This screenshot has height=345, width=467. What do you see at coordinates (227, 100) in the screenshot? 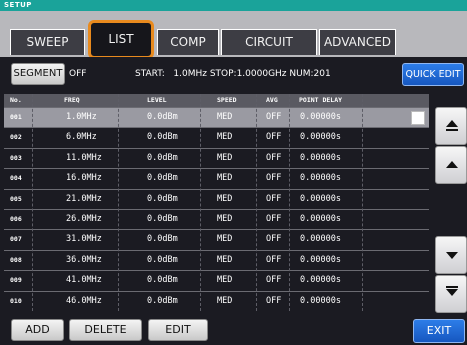
I see `col-speed-header: SPEED` at bounding box center [227, 100].